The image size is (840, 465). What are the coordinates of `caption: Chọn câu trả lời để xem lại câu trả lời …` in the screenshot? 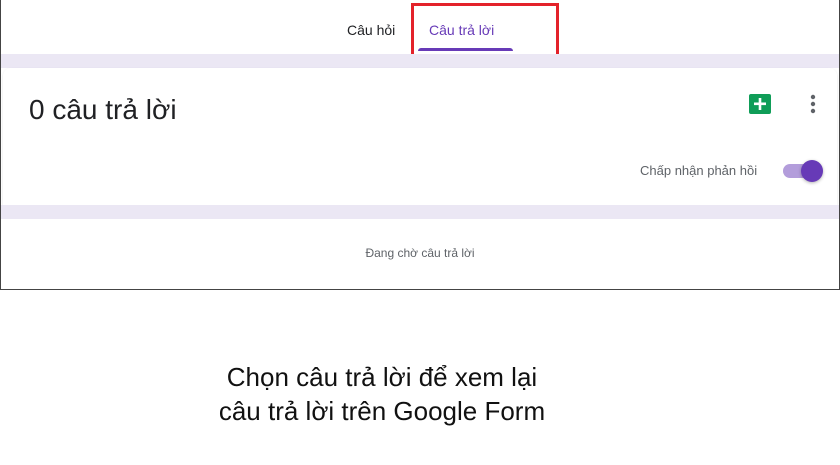 It's located at (382, 394).